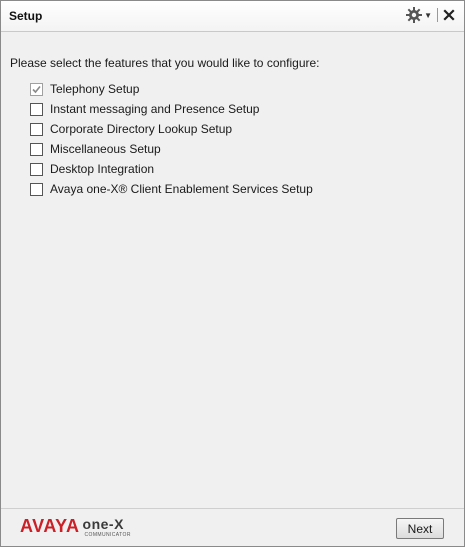 This screenshot has height=547, width=465. I want to click on window-title: Setup, so click(26, 16).